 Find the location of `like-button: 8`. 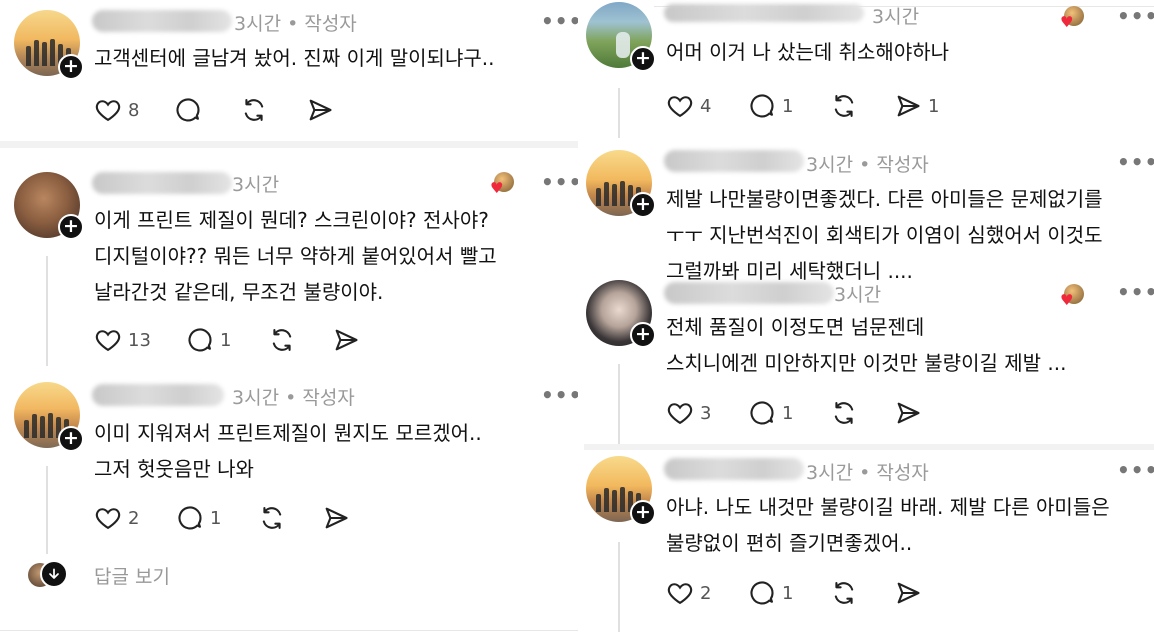

like-button: 8 is located at coordinates (116, 110).